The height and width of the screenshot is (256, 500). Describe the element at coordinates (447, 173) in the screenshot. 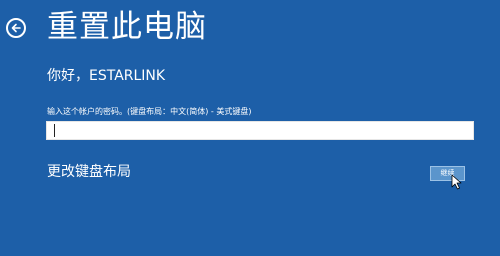

I see `next-button: 继续` at that location.